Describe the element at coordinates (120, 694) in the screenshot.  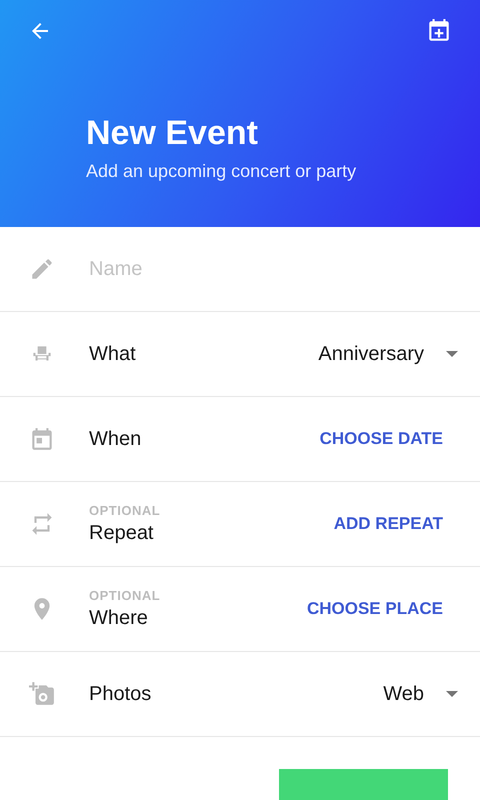
I see `field-label: Photos` at that location.